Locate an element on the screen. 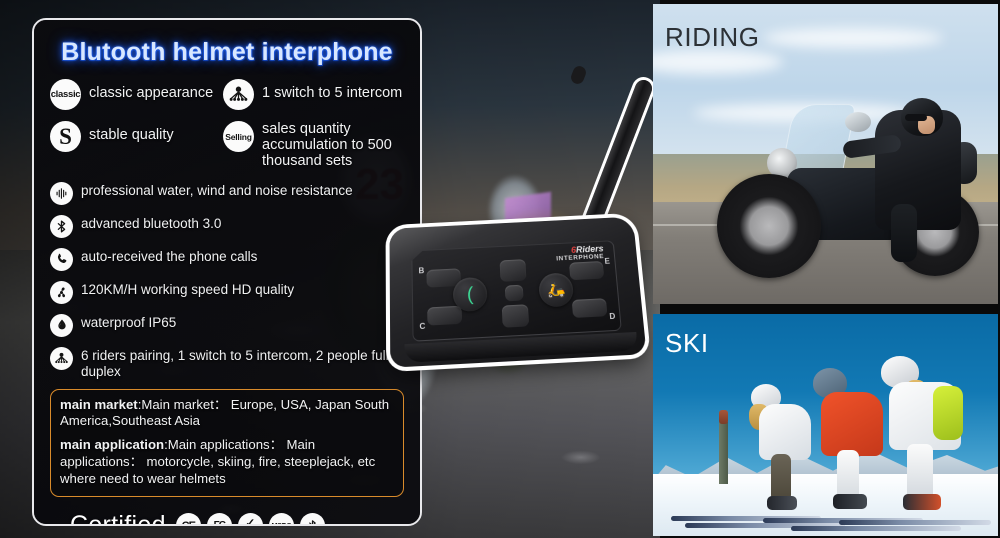 Image resolution: width=1000 pixels, height=538 pixels. msds-mark-icon: MSDS is located at coordinates (281, 518).